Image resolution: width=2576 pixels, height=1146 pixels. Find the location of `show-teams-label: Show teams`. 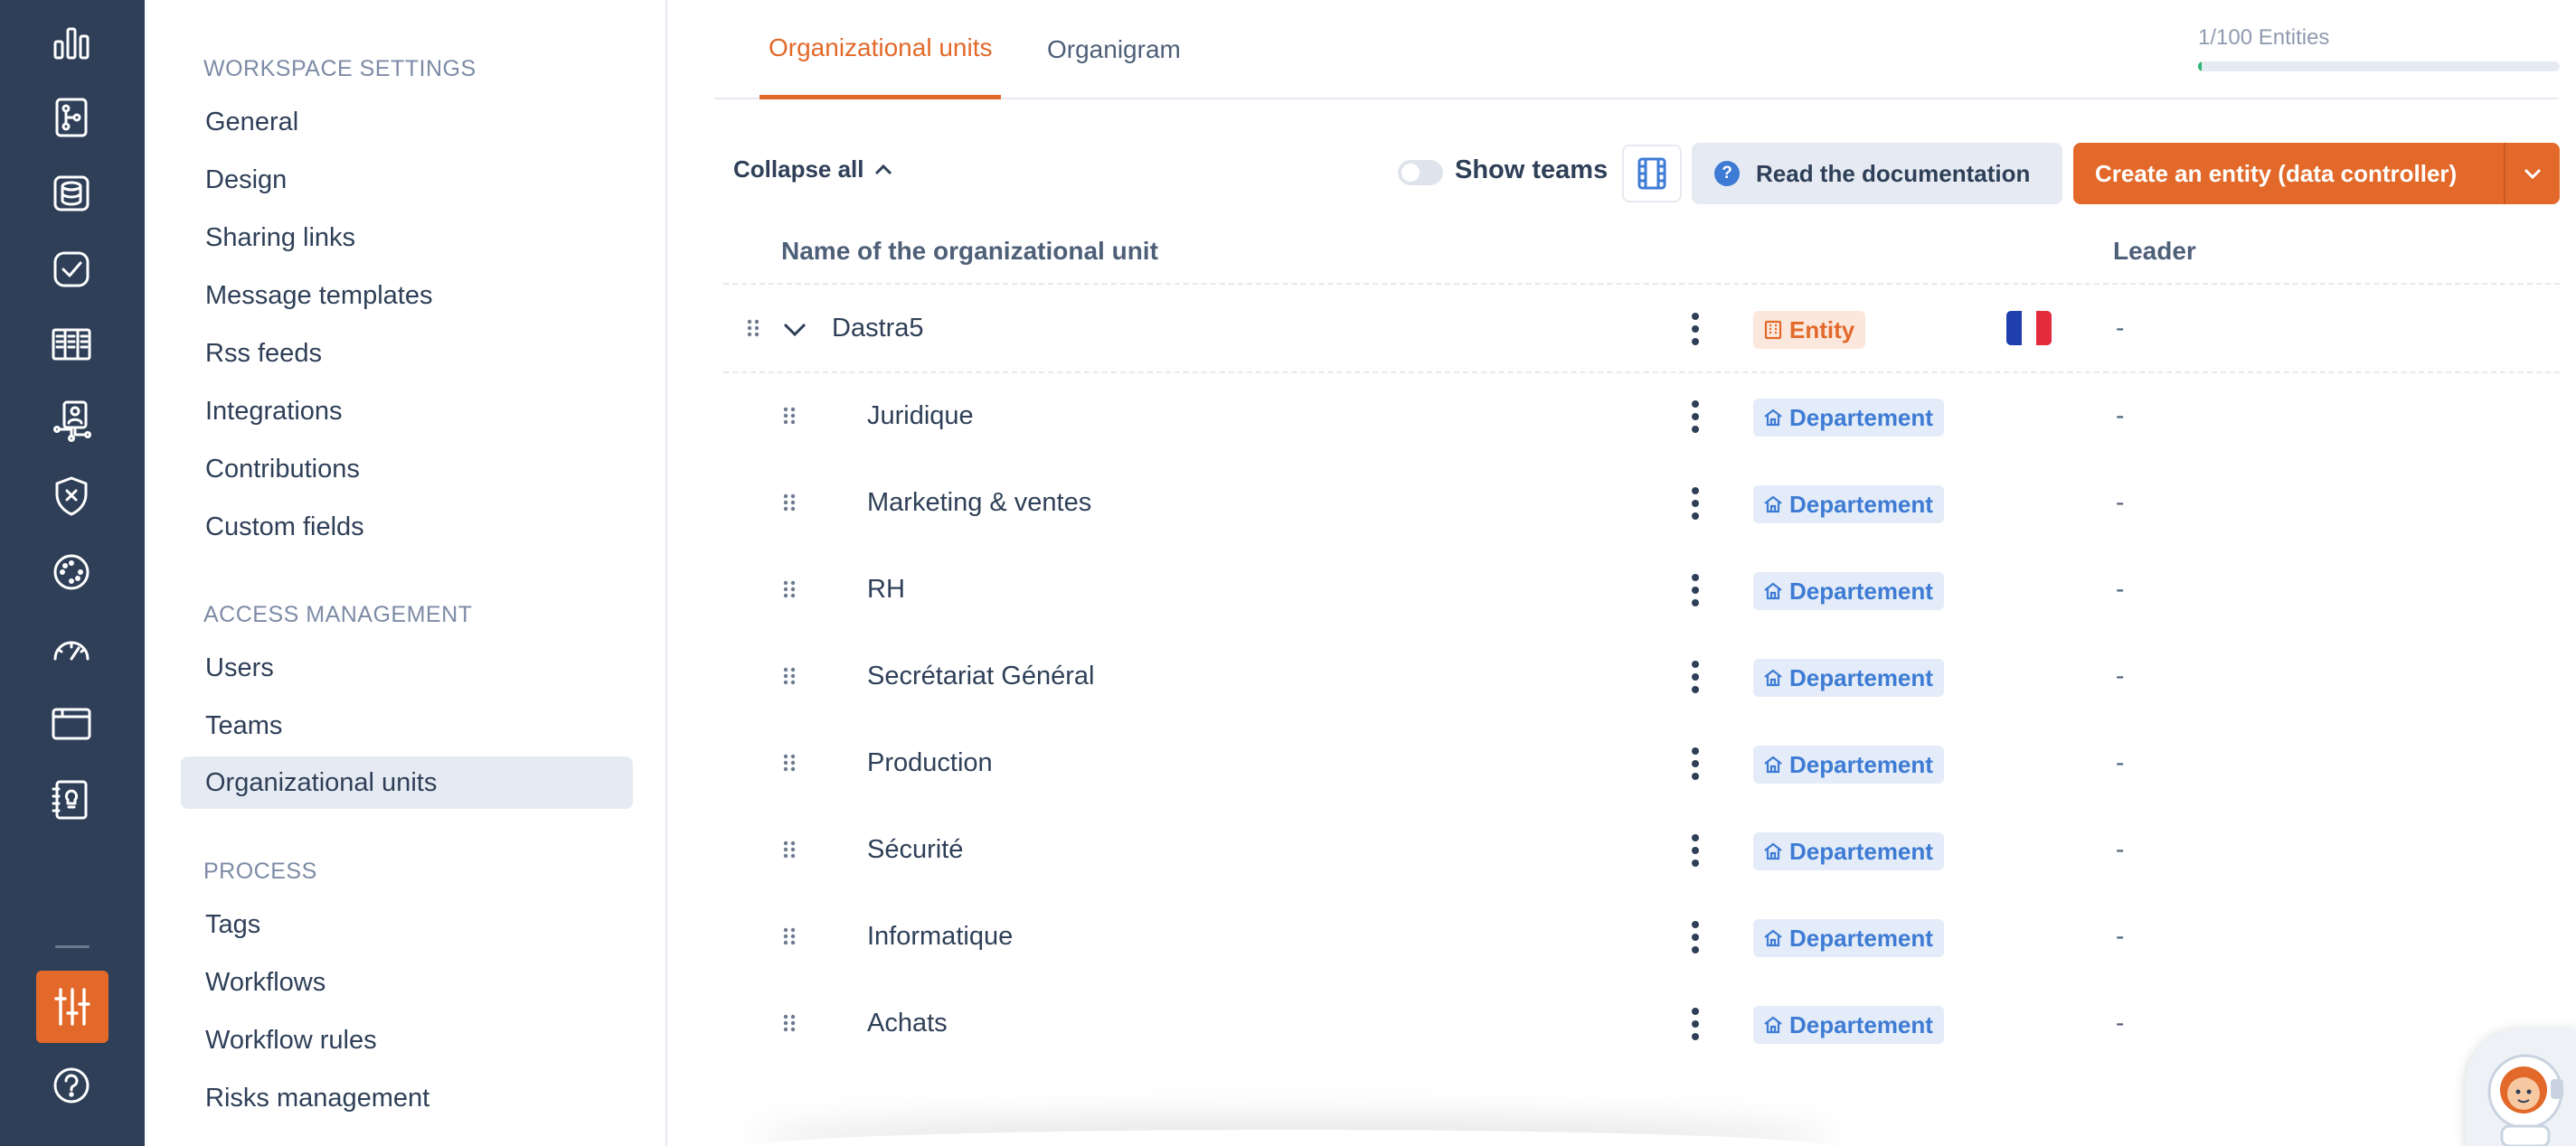

show-teams-label: Show teams is located at coordinates (1532, 170).